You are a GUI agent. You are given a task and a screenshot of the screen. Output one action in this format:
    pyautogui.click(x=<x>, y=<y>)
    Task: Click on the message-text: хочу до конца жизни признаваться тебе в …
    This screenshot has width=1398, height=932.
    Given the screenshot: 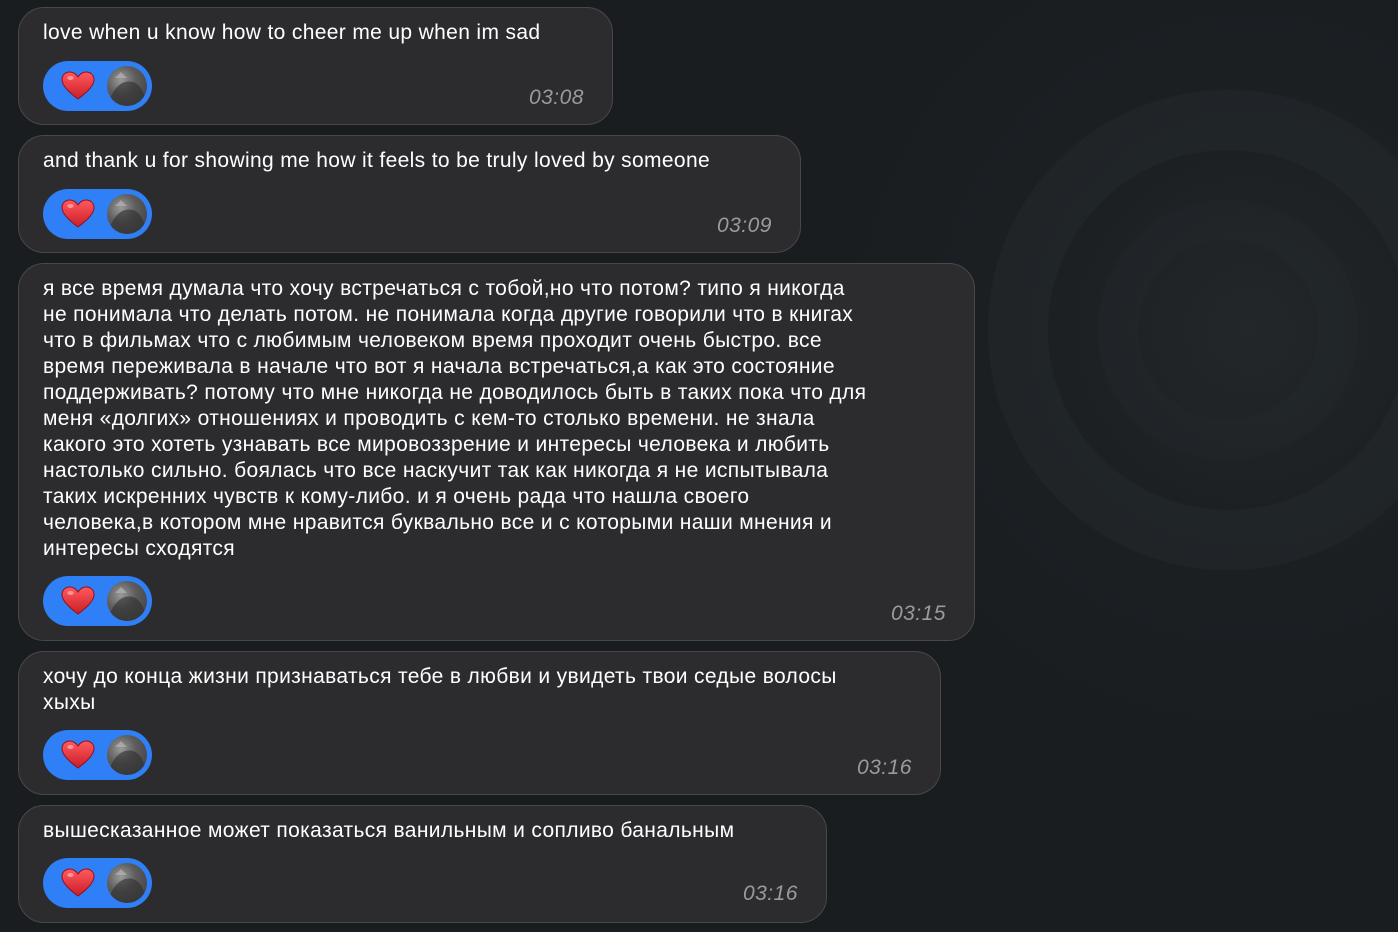 What is the action you would take?
    pyautogui.click(x=440, y=689)
    